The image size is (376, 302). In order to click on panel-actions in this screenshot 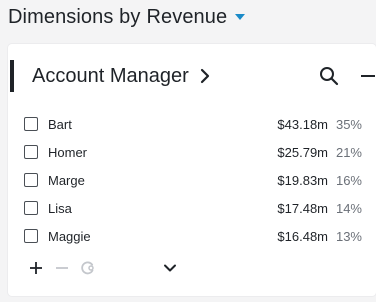, I will do `click(347, 76)`.